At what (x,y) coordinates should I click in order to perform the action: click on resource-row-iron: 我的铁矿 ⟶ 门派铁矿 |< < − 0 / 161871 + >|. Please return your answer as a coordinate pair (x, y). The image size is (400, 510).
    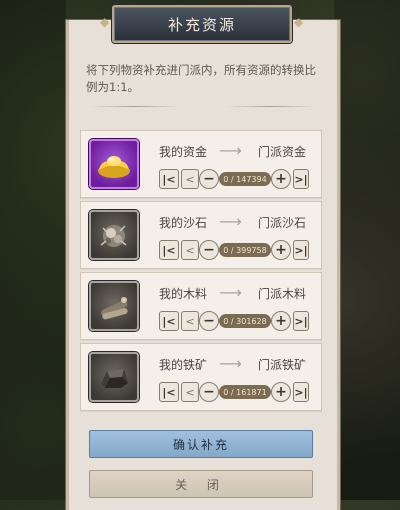
    Looking at the image, I should click on (201, 377).